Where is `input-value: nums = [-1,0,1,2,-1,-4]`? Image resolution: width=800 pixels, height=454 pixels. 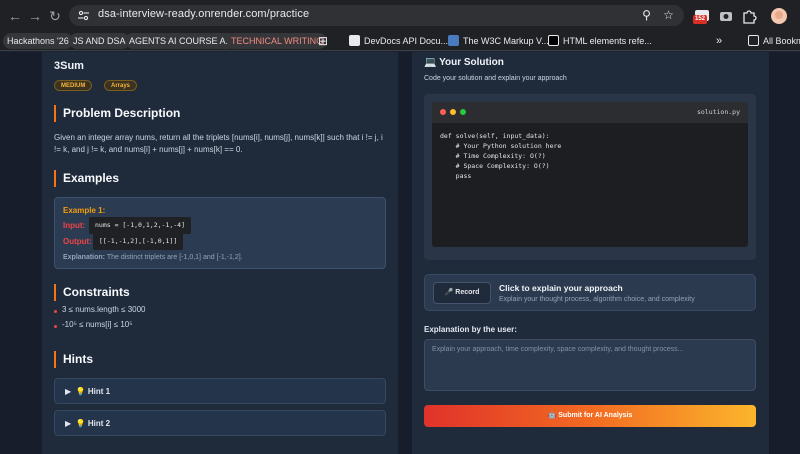 input-value: nums = [-1,0,1,2,-1,-4] is located at coordinates (140, 225).